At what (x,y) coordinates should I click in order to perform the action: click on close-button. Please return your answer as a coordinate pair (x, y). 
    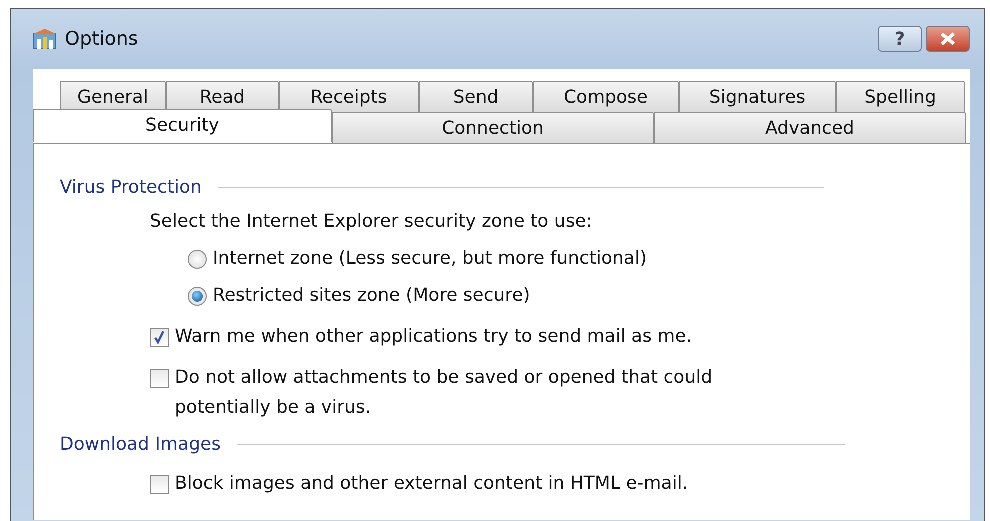
    Looking at the image, I should click on (948, 39).